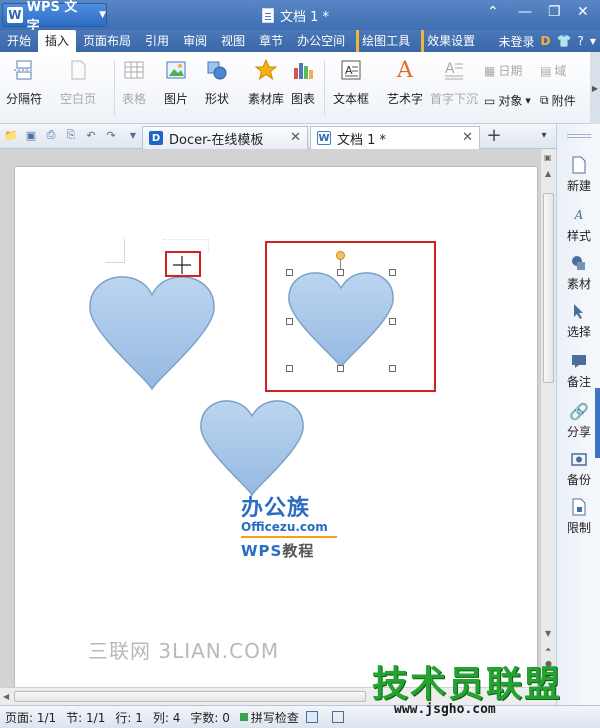  What do you see at coordinates (289, 368) in the screenshot?
I see `resize-handle-sw` at bounding box center [289, 368].